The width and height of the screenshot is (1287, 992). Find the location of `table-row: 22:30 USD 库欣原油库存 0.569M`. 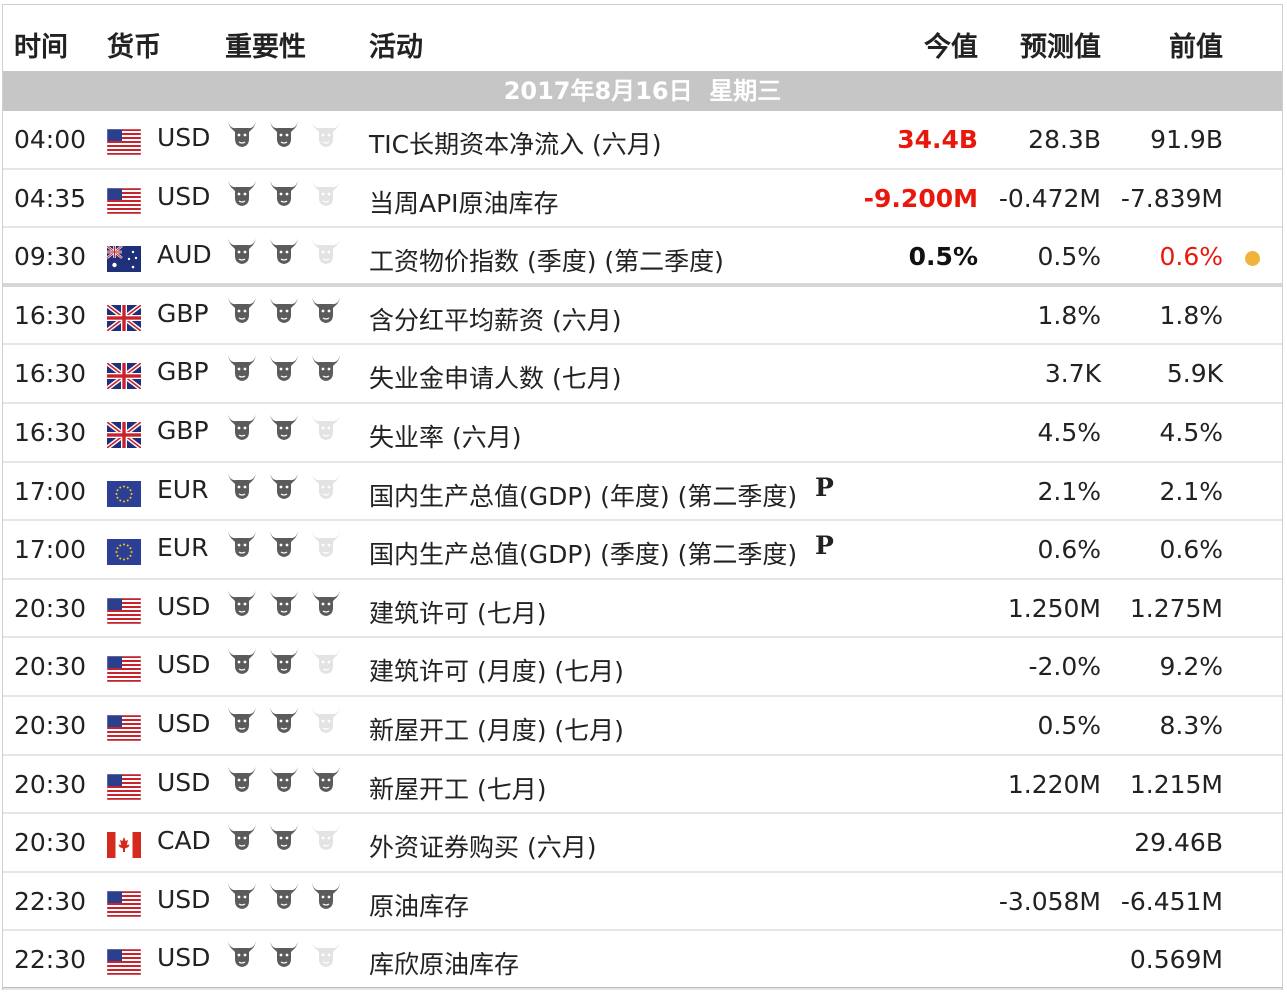

table-row: 22:30 USD 库欣原油库存 0.569M is located at coordinates (642, 960).